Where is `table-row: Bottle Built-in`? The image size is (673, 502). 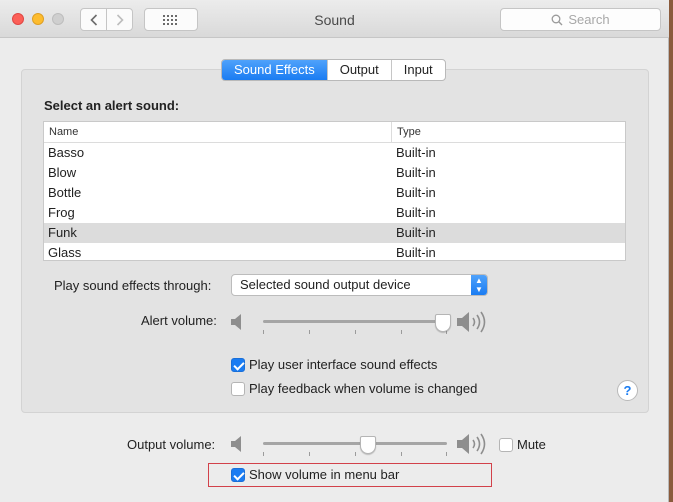
table-row: Bottle Built-in is located at coordinates (334, 193).